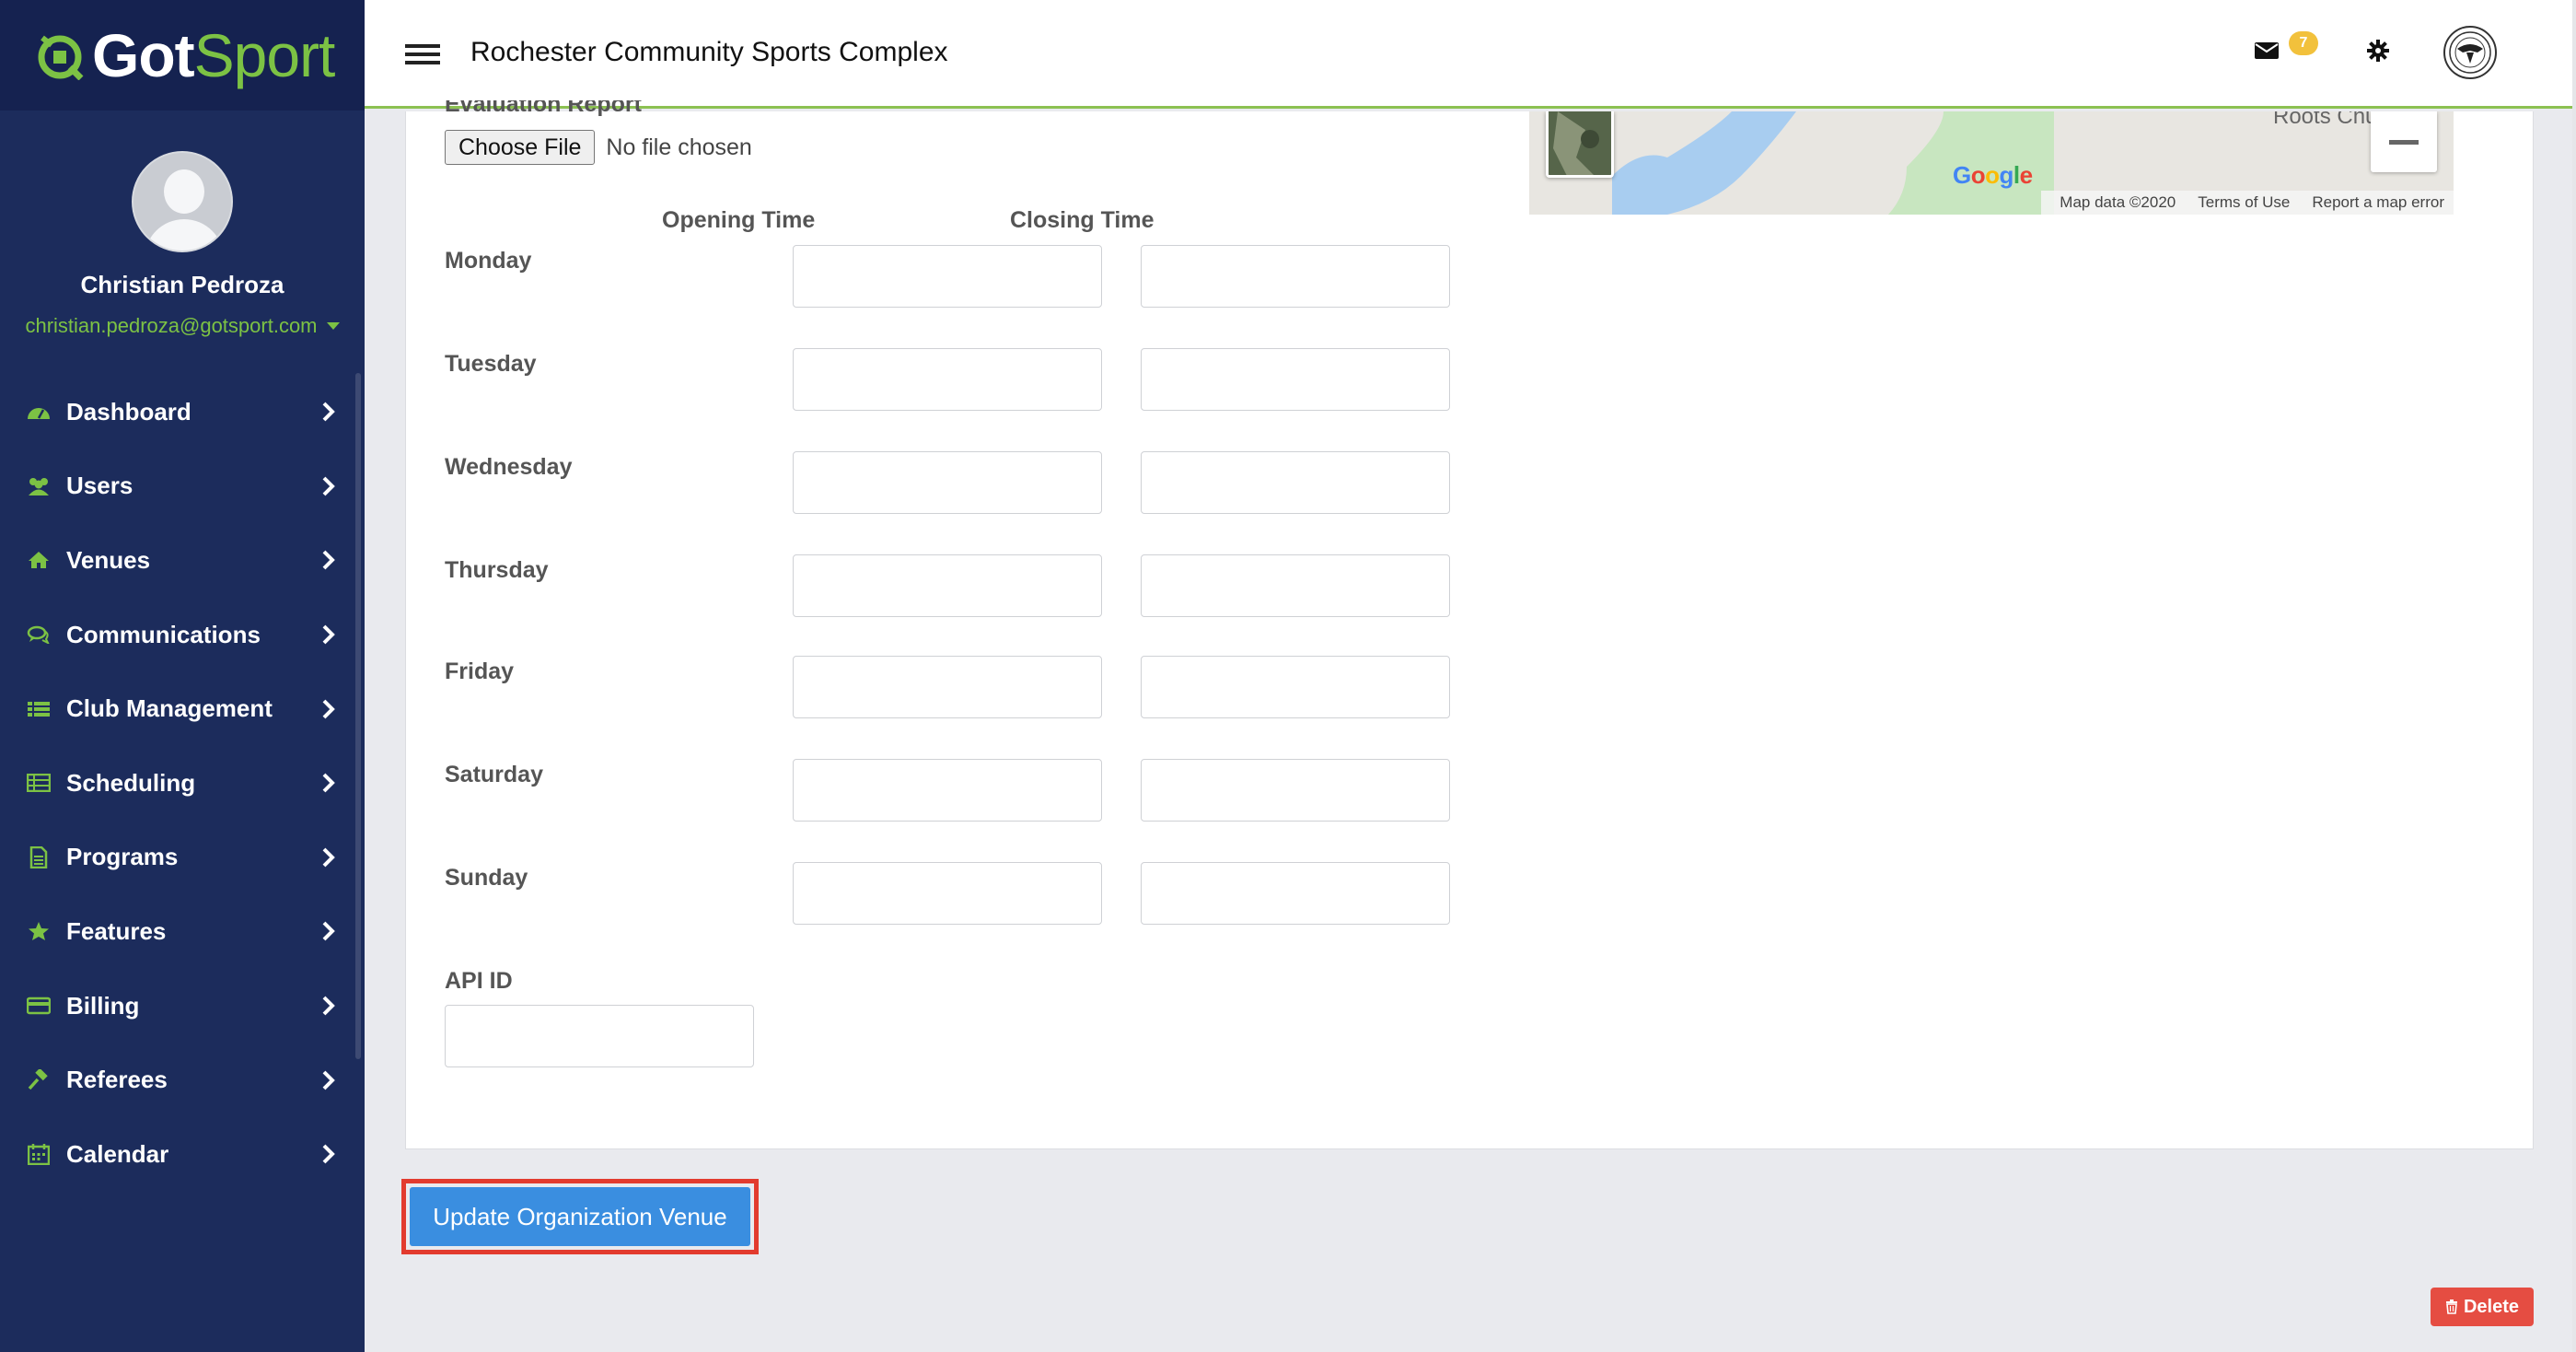  I want to click on star-icon, so click(39, 931).